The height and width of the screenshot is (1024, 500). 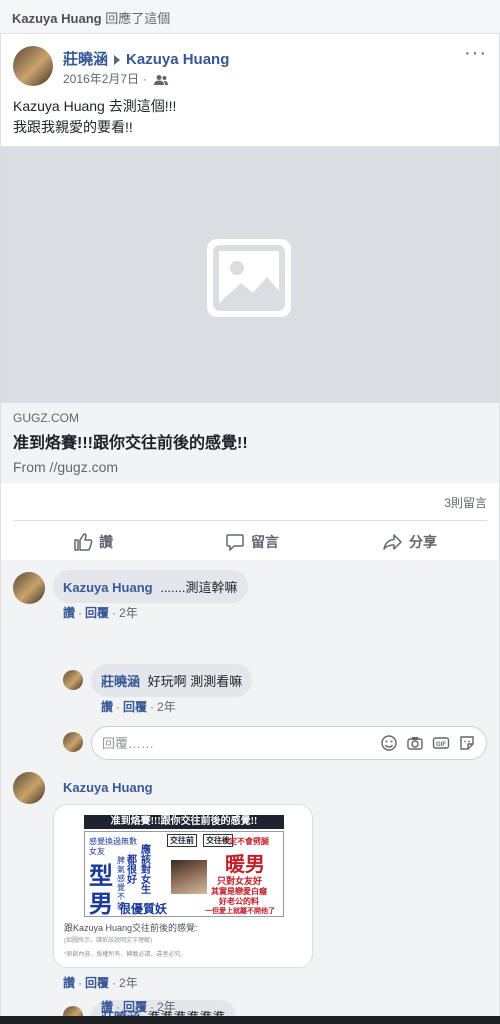 What do you see at coordinates (195, 681) in the screenshot?
I see `reply-text: 好玩啊 測測看嘛` at bounding box center [195, 681].